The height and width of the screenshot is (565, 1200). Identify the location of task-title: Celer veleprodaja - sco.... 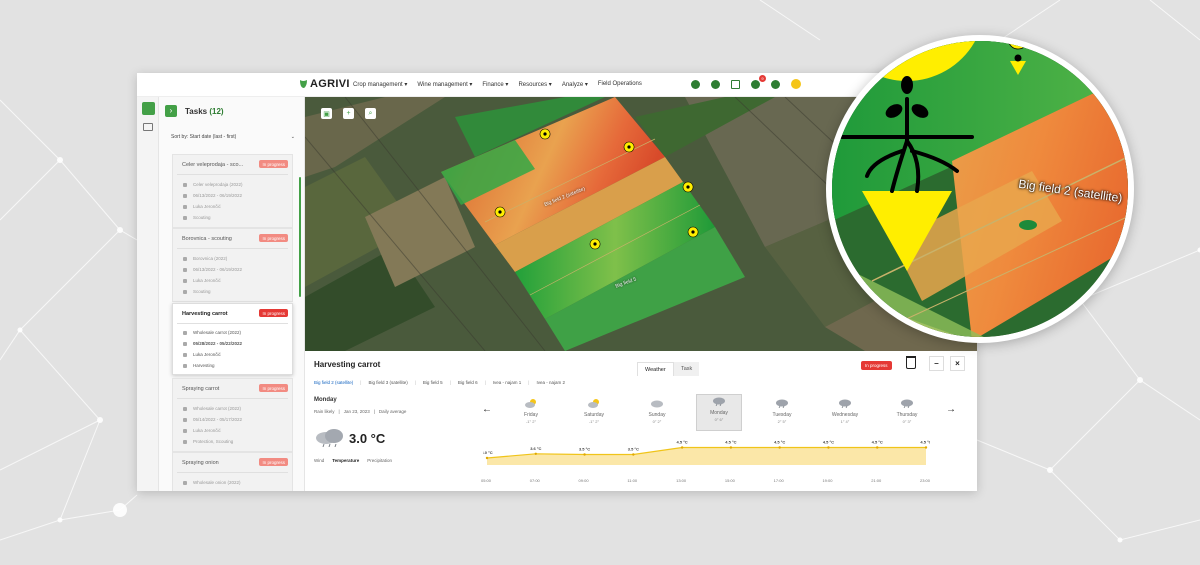
(213, 165).